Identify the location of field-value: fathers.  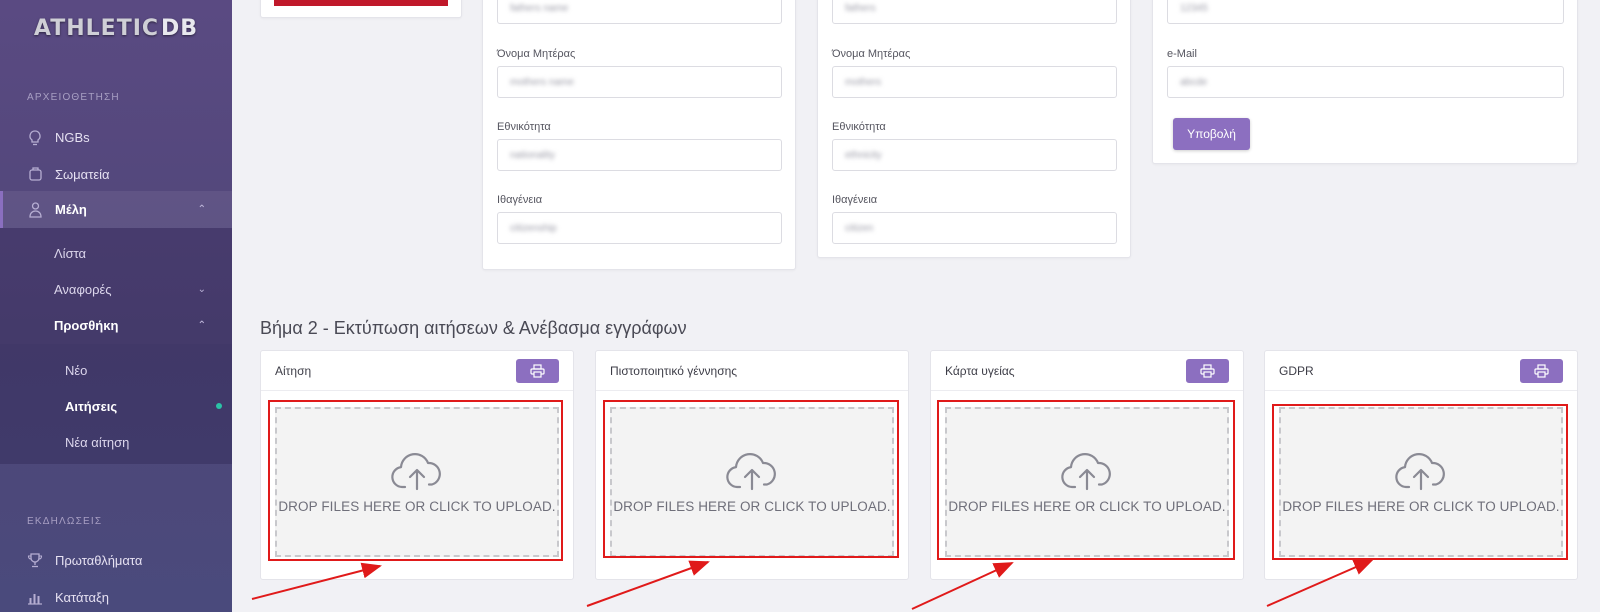
(860, 8).